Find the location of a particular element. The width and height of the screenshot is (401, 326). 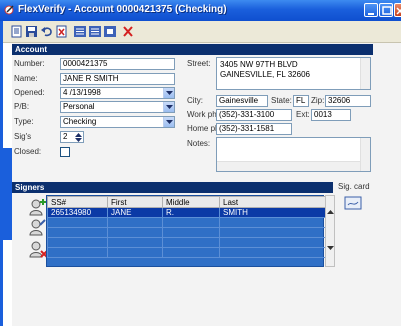

street-scrollbar is located at coordinates (365, 73).